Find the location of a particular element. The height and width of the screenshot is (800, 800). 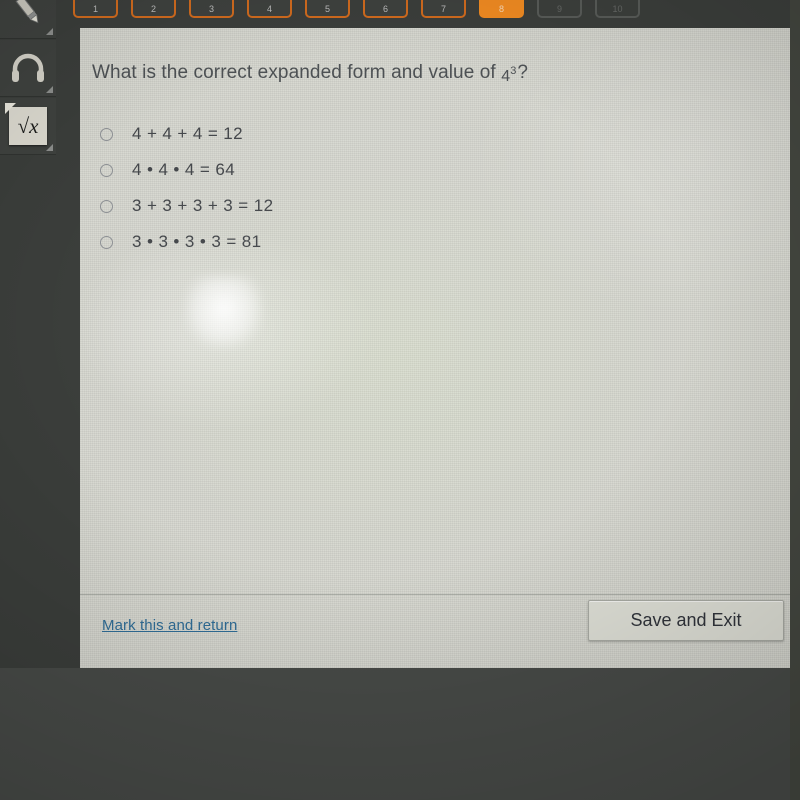

question-nav-button-2: 2 is located at coordinates (153, 9).